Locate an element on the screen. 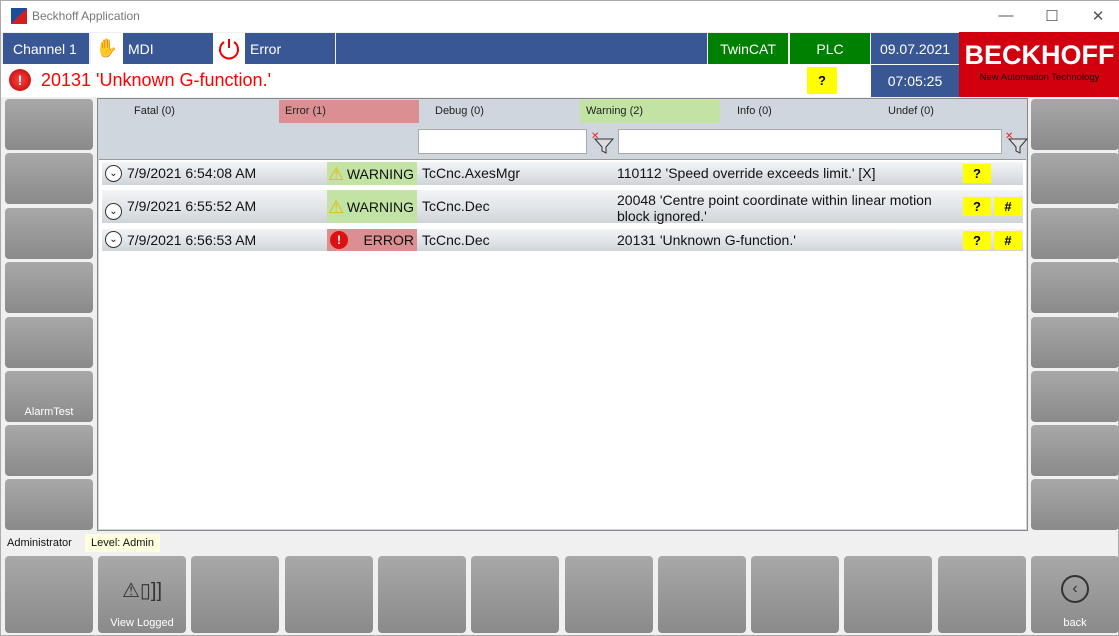 The height and width of the screenshot is (636, 1119). current-message: 20131 'Unknown G-function.' is located at coordinates (156, 80).